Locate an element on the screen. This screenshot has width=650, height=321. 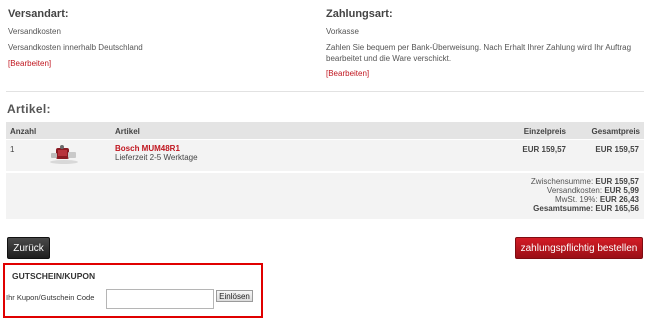
shipping-title: Versandart: is located at coordinates (38, 14).